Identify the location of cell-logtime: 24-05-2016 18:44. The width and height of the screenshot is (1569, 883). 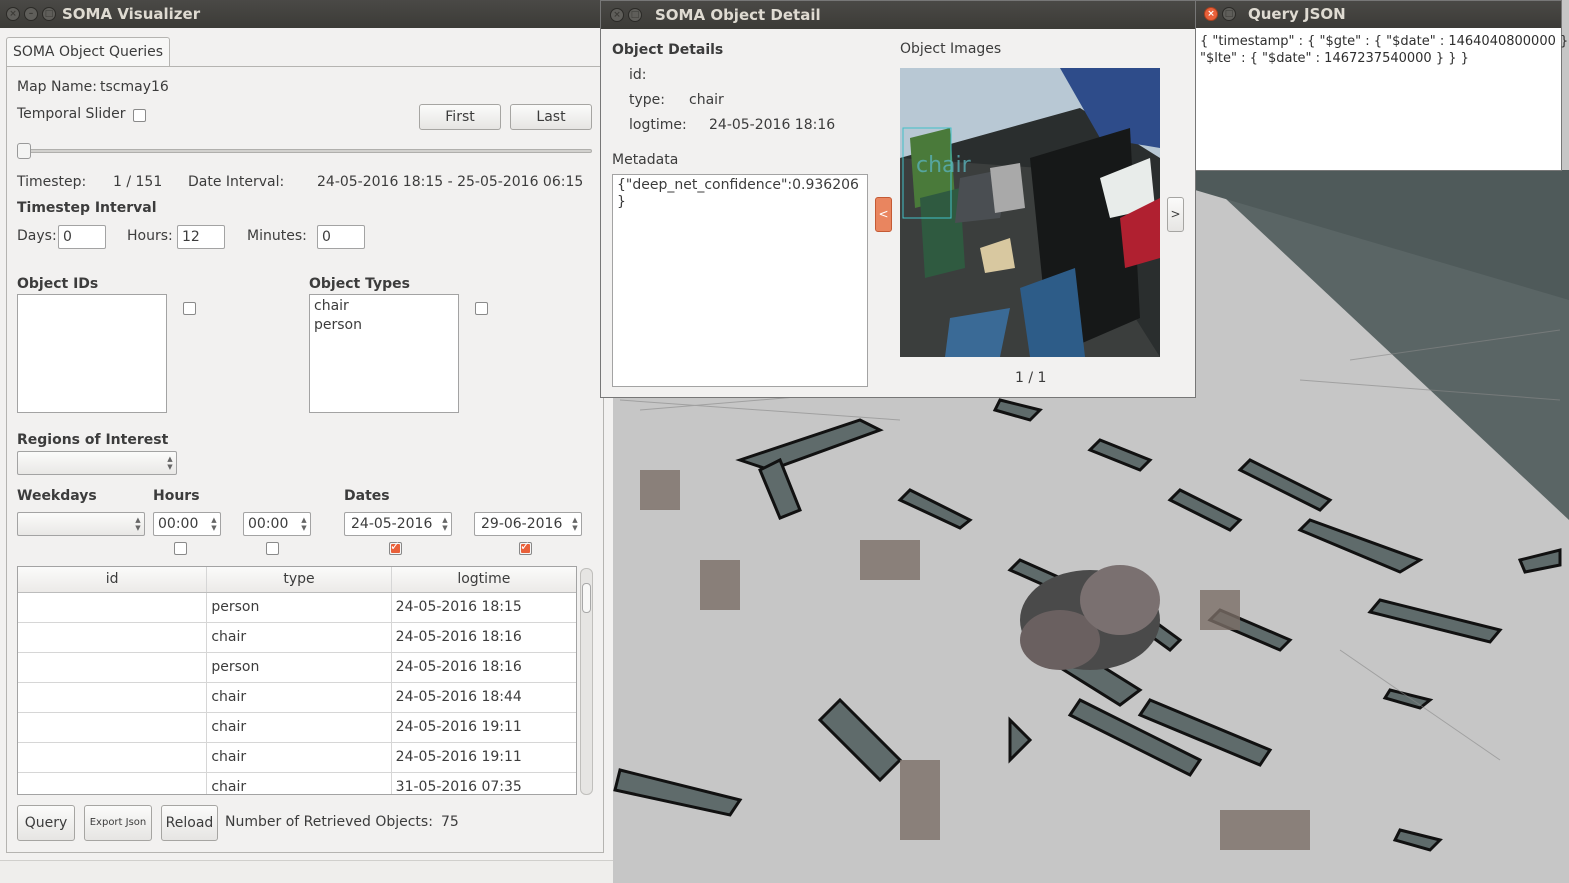
(458, 697).